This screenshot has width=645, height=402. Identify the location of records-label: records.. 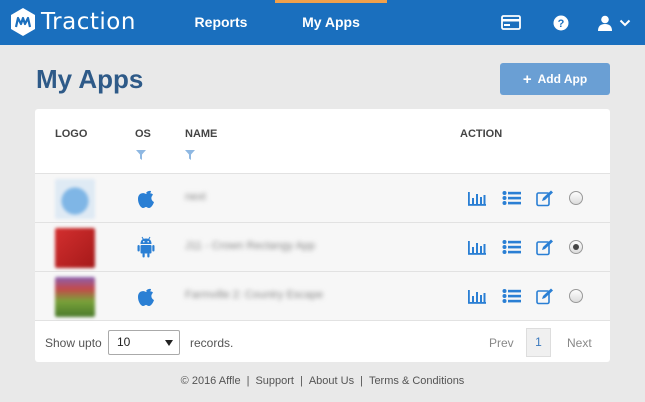
(212, 343).